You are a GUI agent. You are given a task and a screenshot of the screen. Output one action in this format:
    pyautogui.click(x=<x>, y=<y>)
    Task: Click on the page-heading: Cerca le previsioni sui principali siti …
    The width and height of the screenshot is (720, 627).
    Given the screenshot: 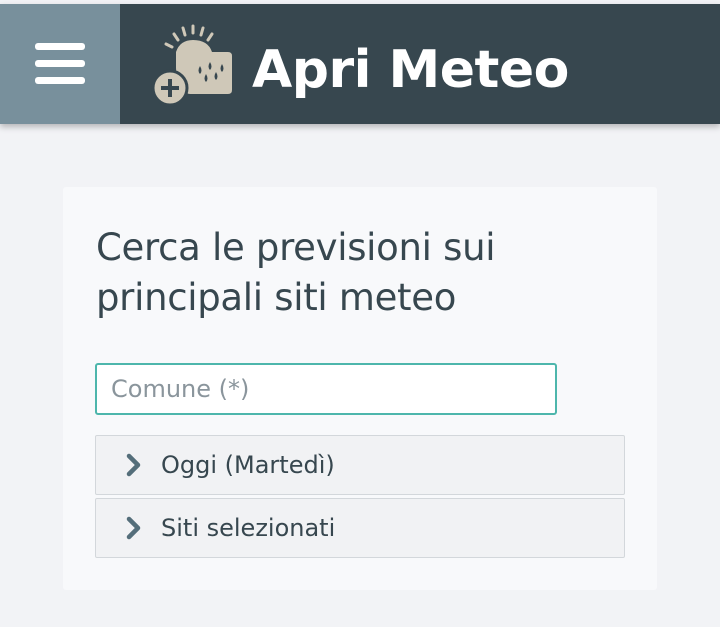 What is the action you would take?
    pyautogui.click(x=296, y=272)
    